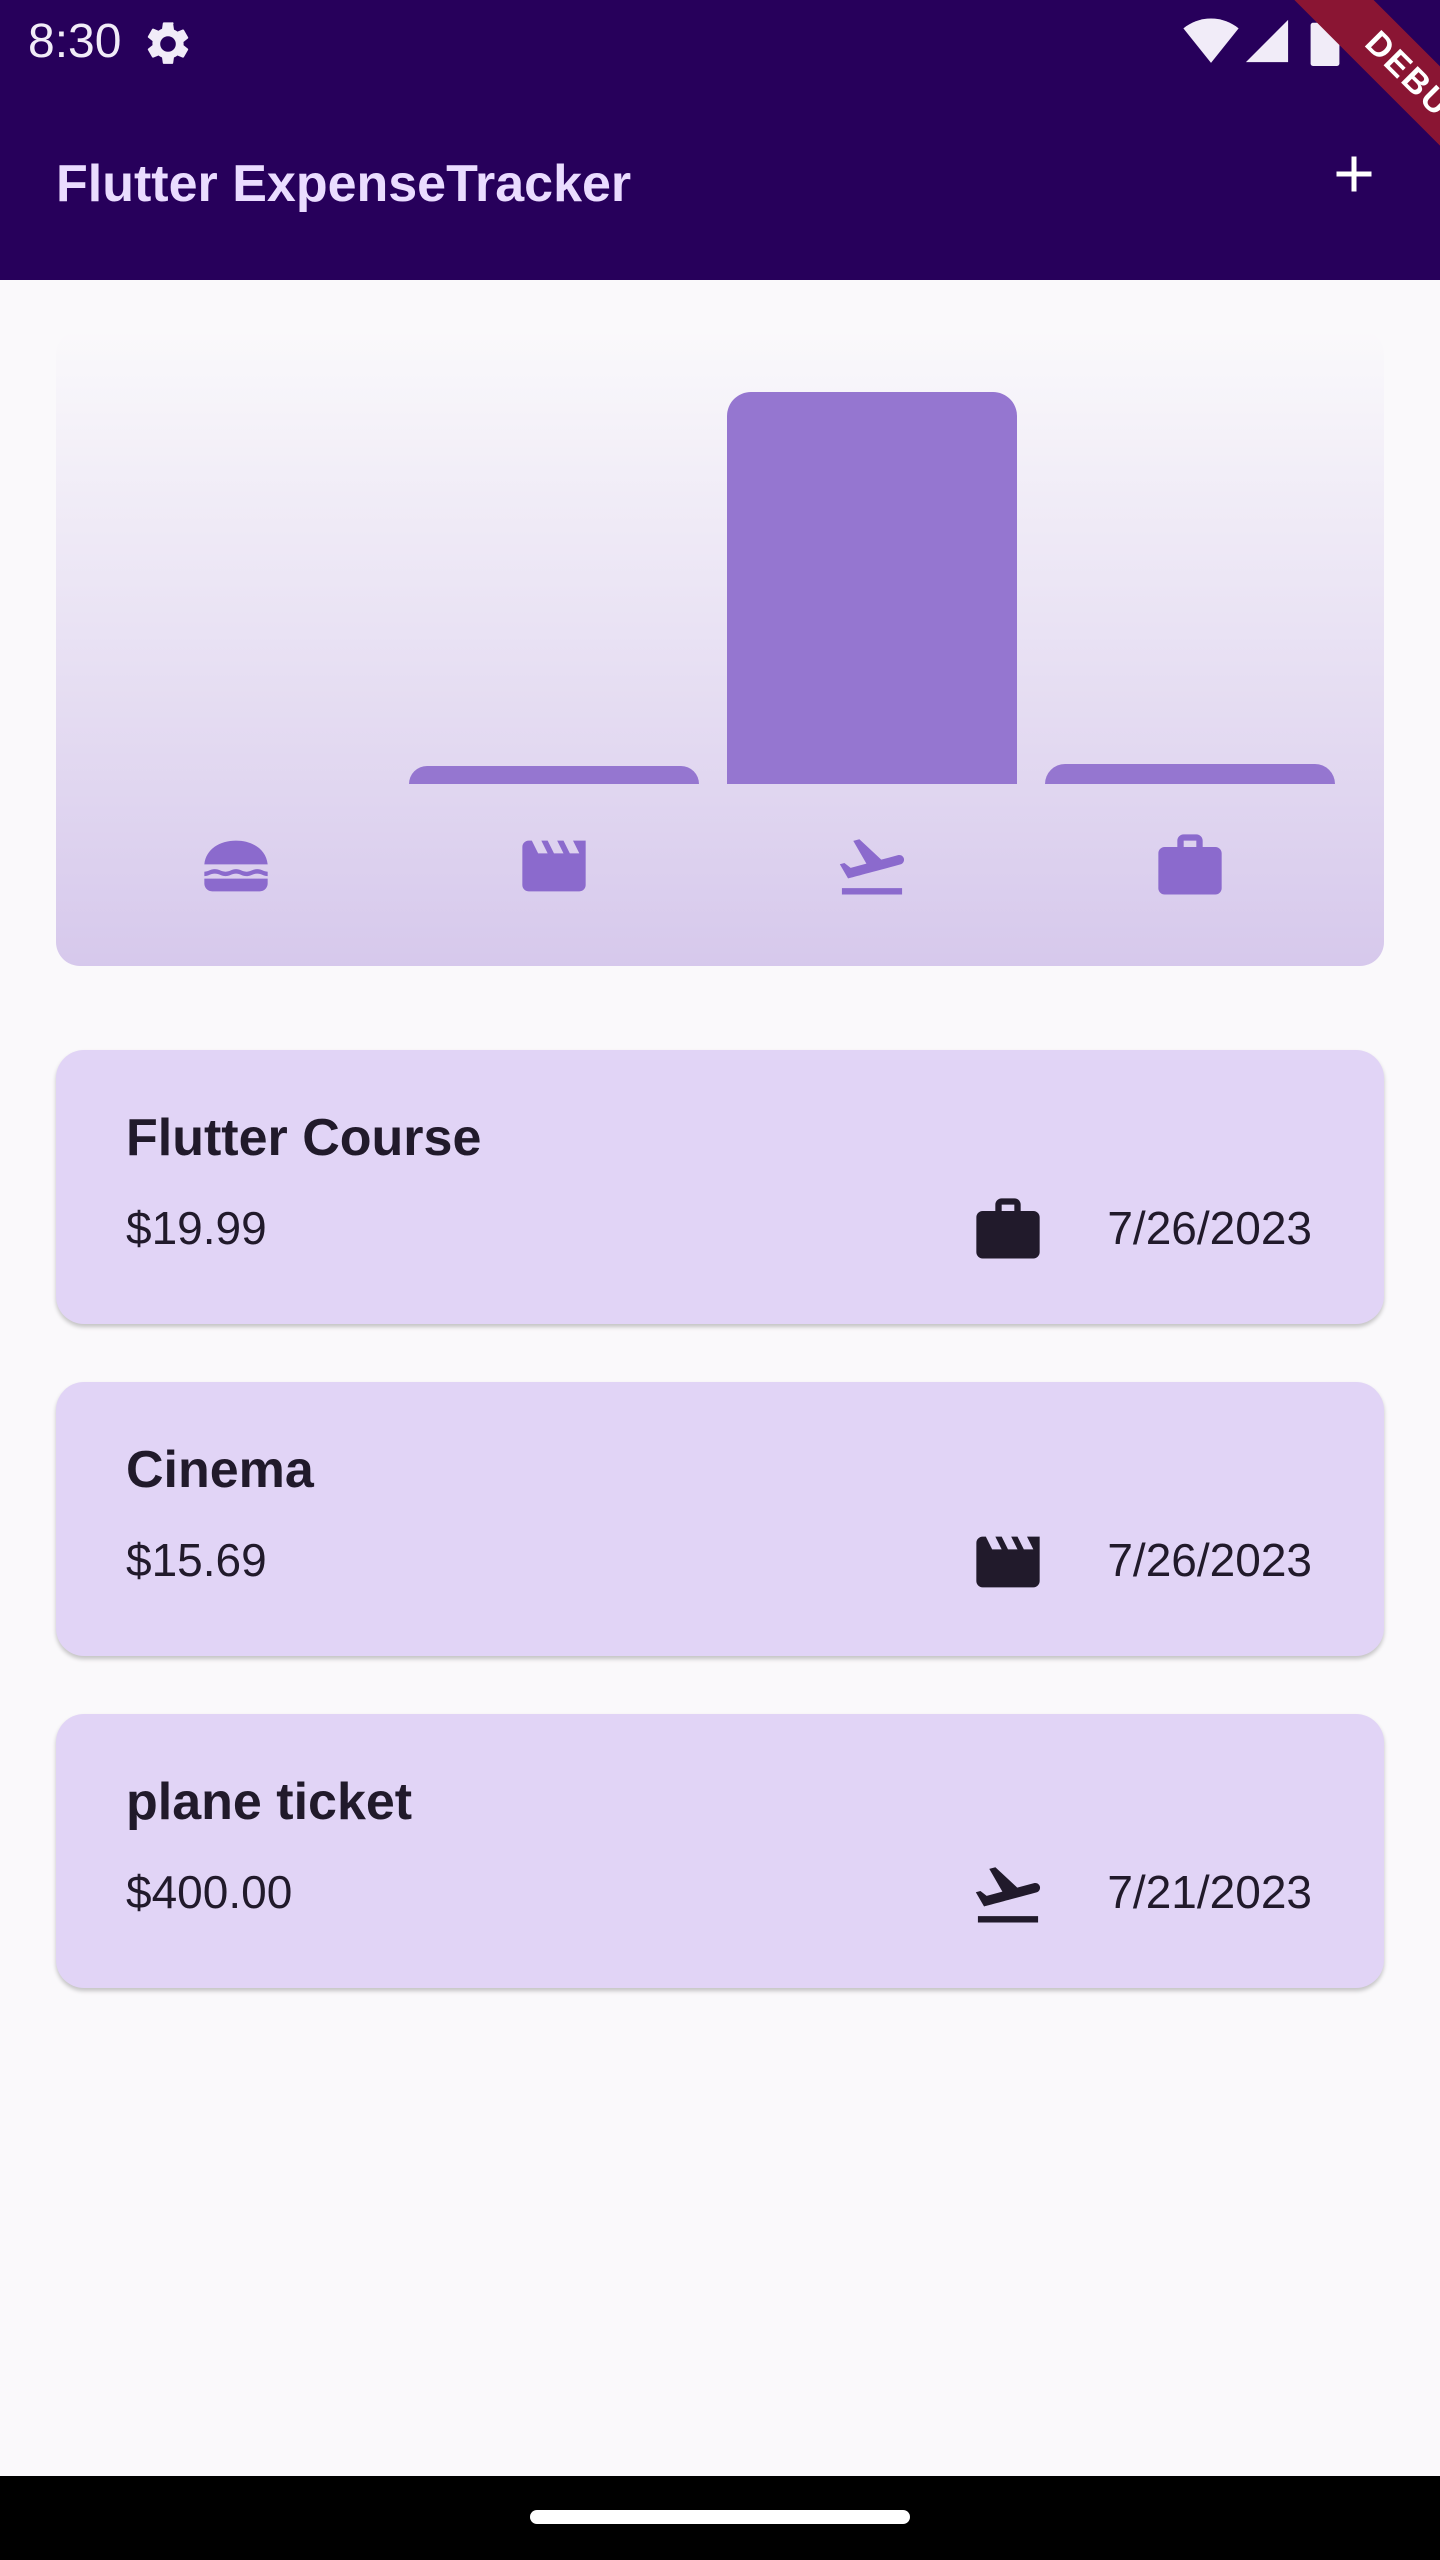  I want to click on expense-item: plane ticket $400.00 7/21/2023, so click(720, 1851).